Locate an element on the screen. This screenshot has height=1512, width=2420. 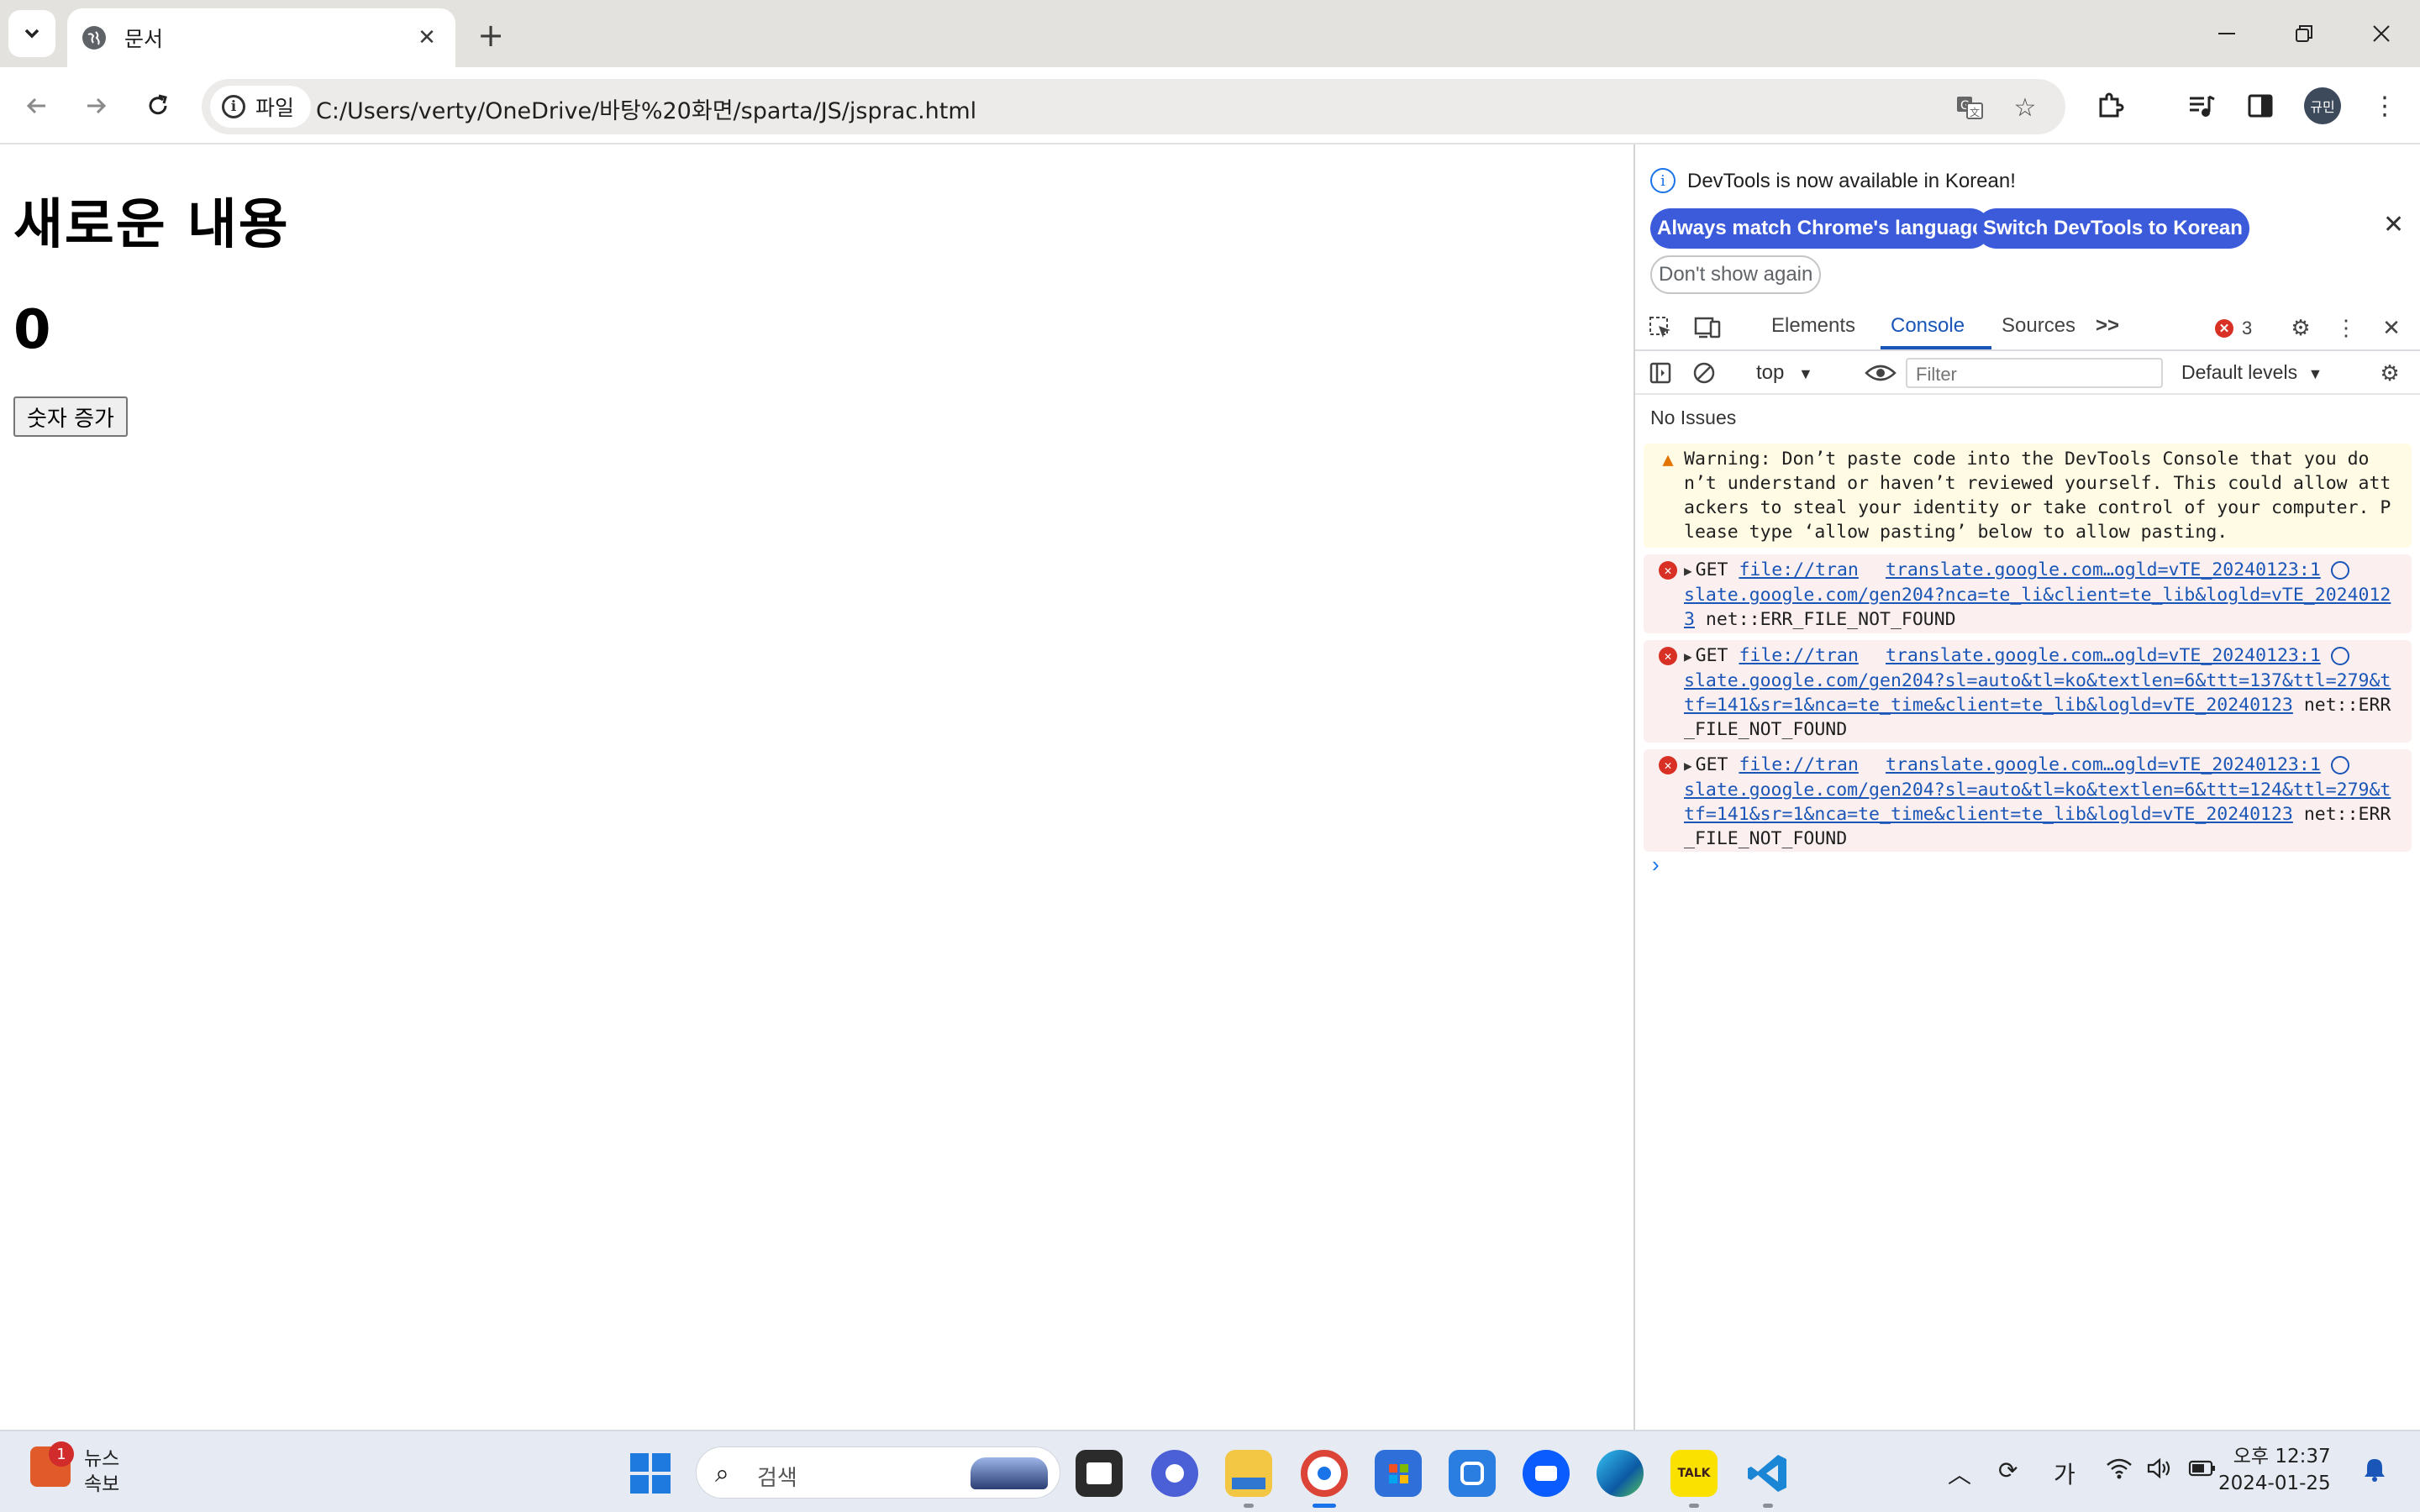
news-badge: 1 is located at coordinates (62, 1454).